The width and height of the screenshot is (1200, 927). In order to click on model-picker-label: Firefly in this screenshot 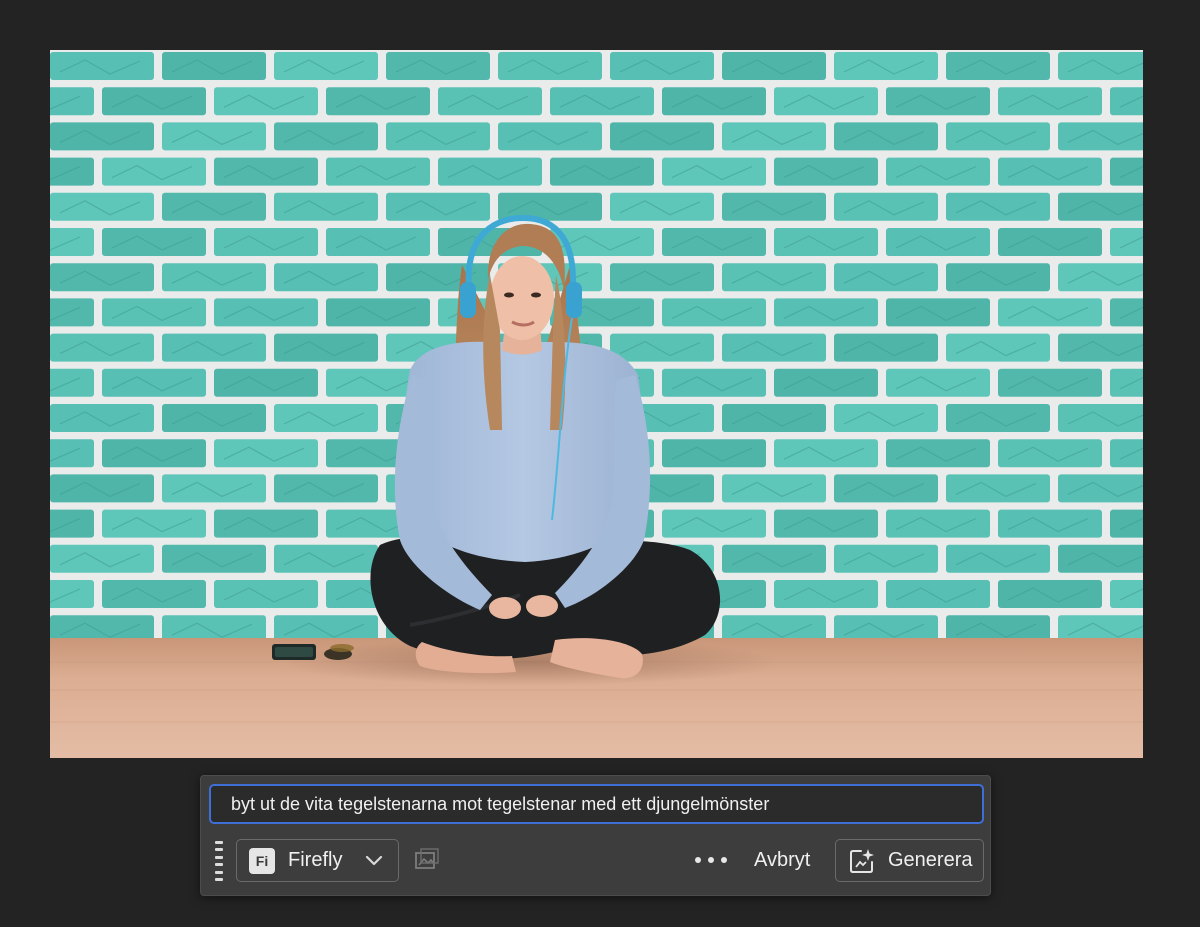, I will do `click(315, 860)`.